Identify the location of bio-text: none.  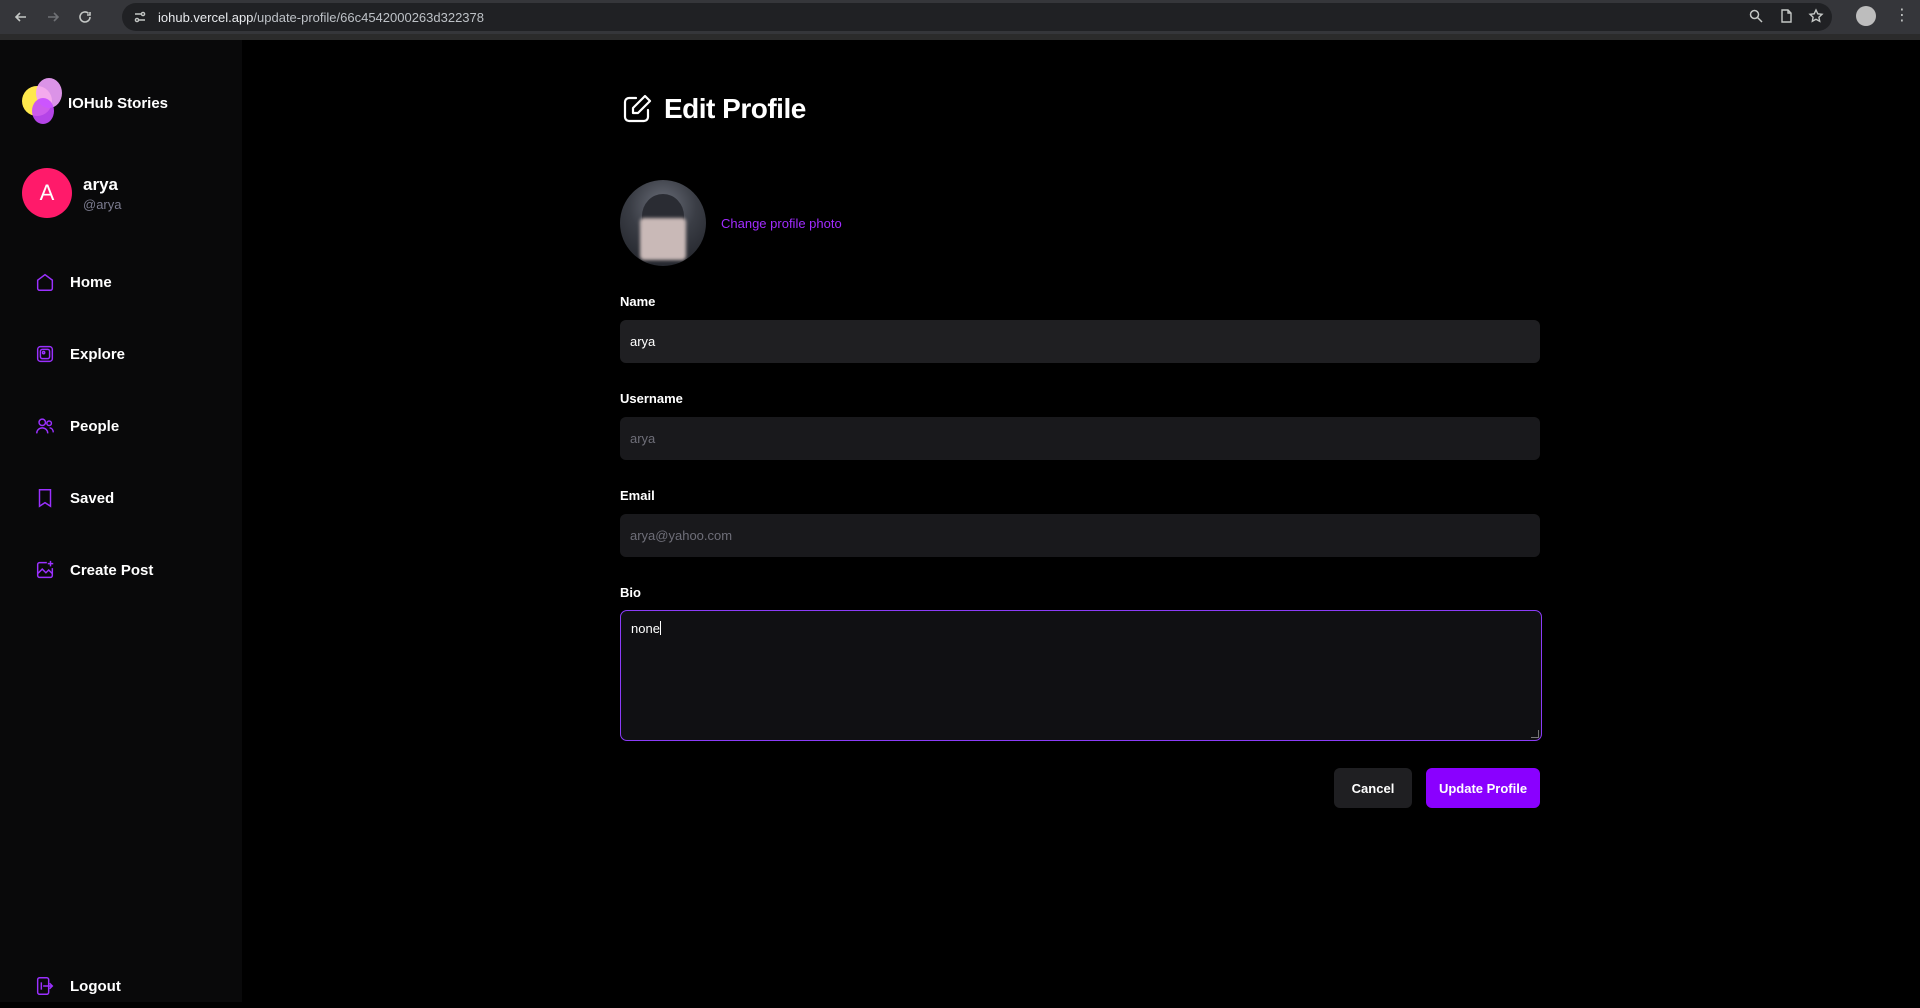
(645, 628).